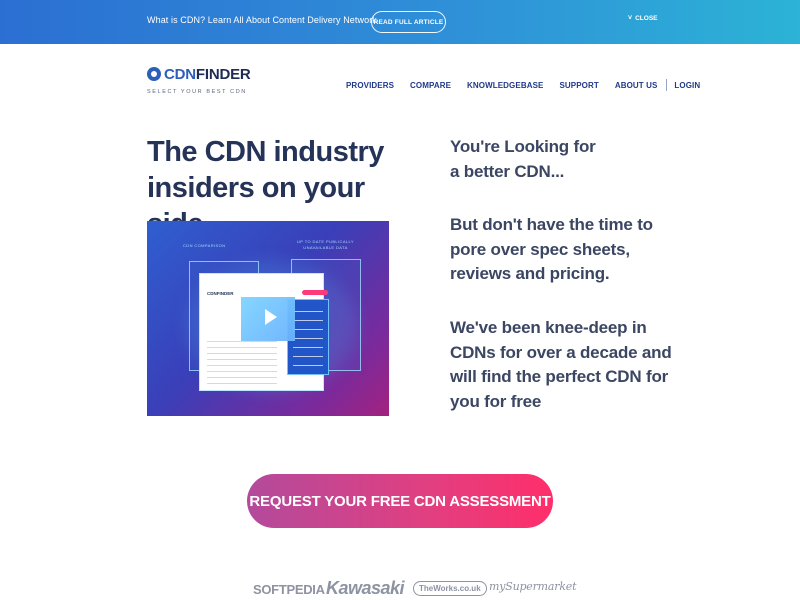  Describe the element at coordinates (154, 74) in the screenshot. I see `cdnfinder-logo-icon` at that location.